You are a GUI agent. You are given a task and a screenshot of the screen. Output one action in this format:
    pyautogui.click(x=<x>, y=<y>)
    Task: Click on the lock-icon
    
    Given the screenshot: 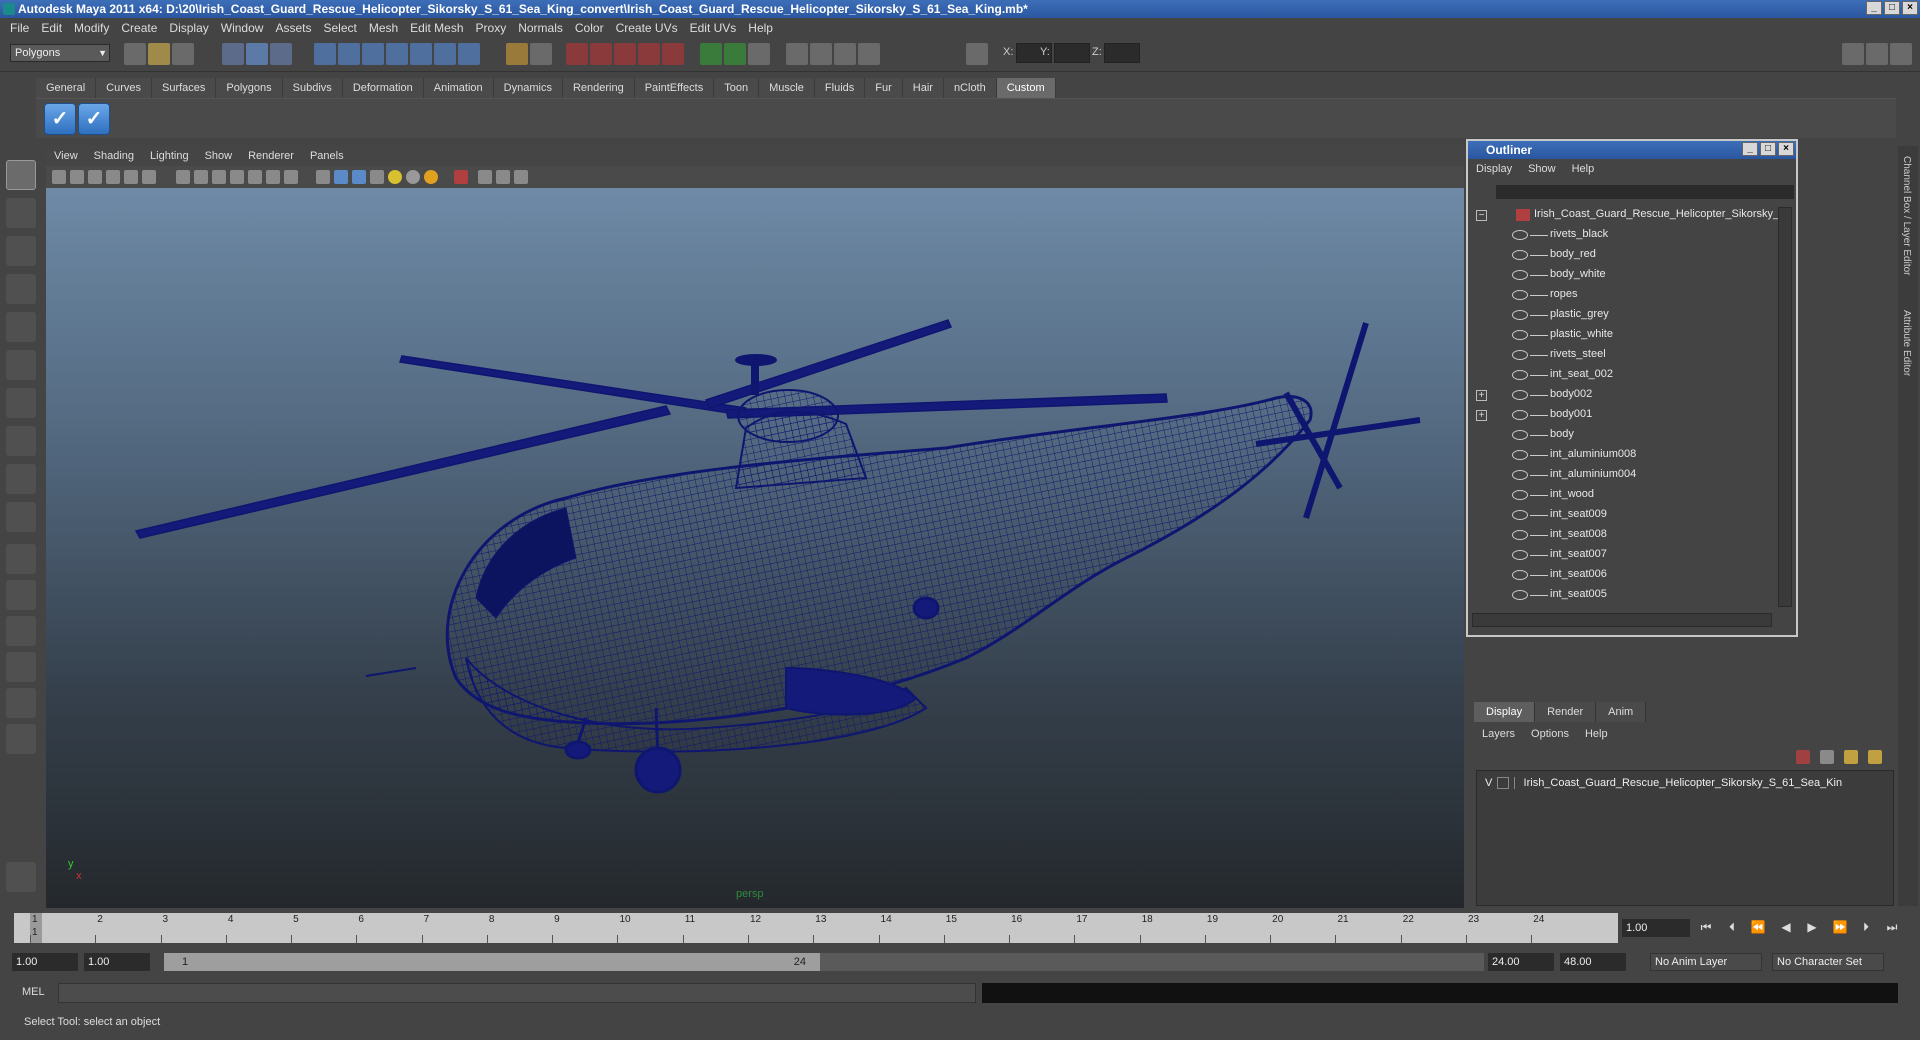 What is the action you would take?
    pyautogui.click(x=517, y=54)
    